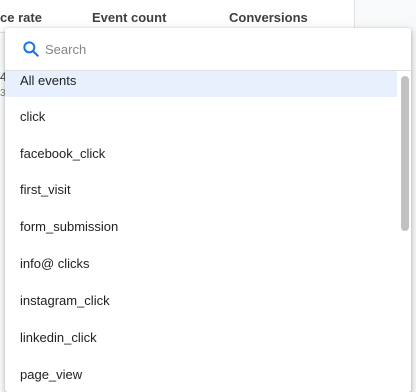 This screenshot has width=416, height=392. What do you see at coordinates (201, 301) in the screenshot?
I see `list-item-instagram-click: instagram_click` at bounding box center [201, 301].